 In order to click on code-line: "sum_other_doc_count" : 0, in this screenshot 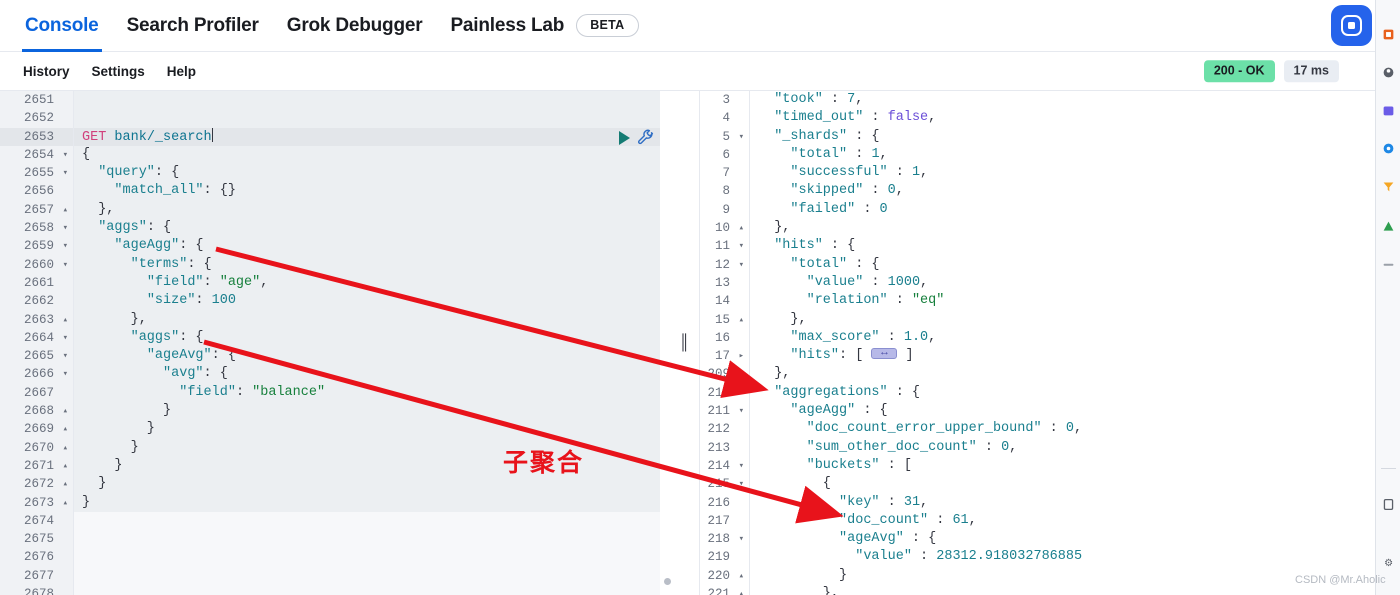, I will do `click(1062, 448)`.